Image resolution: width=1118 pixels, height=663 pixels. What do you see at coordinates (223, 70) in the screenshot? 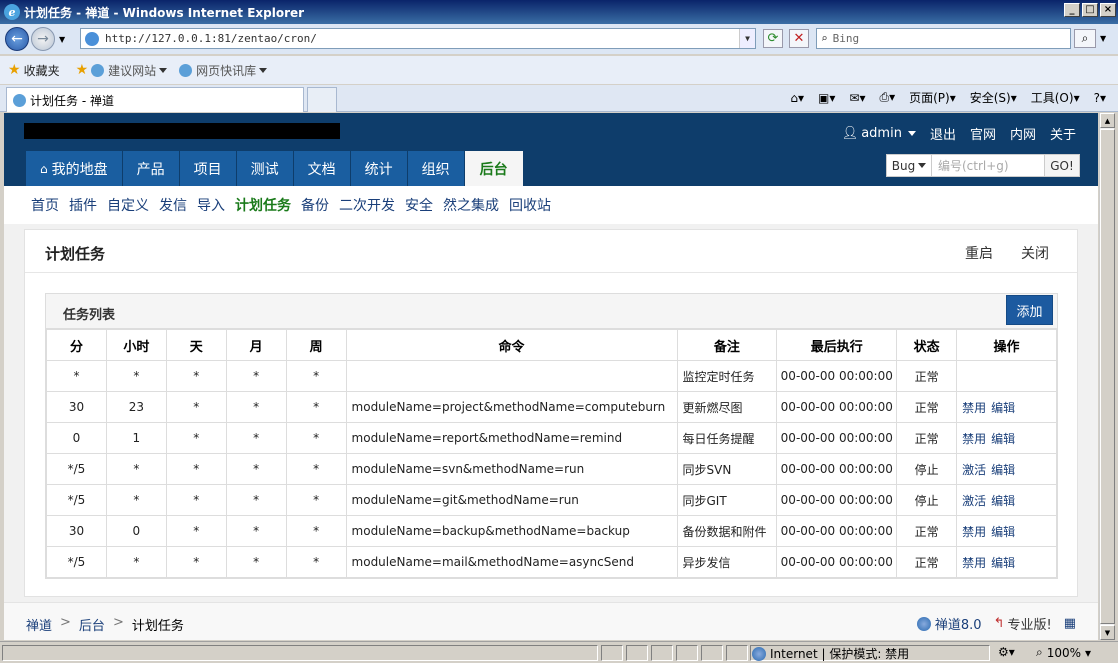
I see `web-slice-gallery-link: 网页快讯库` at bounding box center [223, 70].